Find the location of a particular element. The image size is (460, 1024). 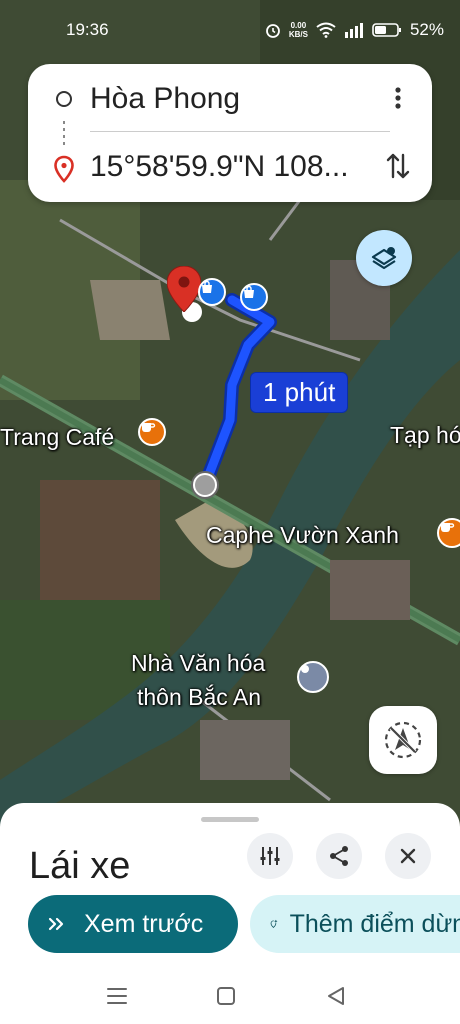

status-time: 19:36 is located at coordinates (87, 29).